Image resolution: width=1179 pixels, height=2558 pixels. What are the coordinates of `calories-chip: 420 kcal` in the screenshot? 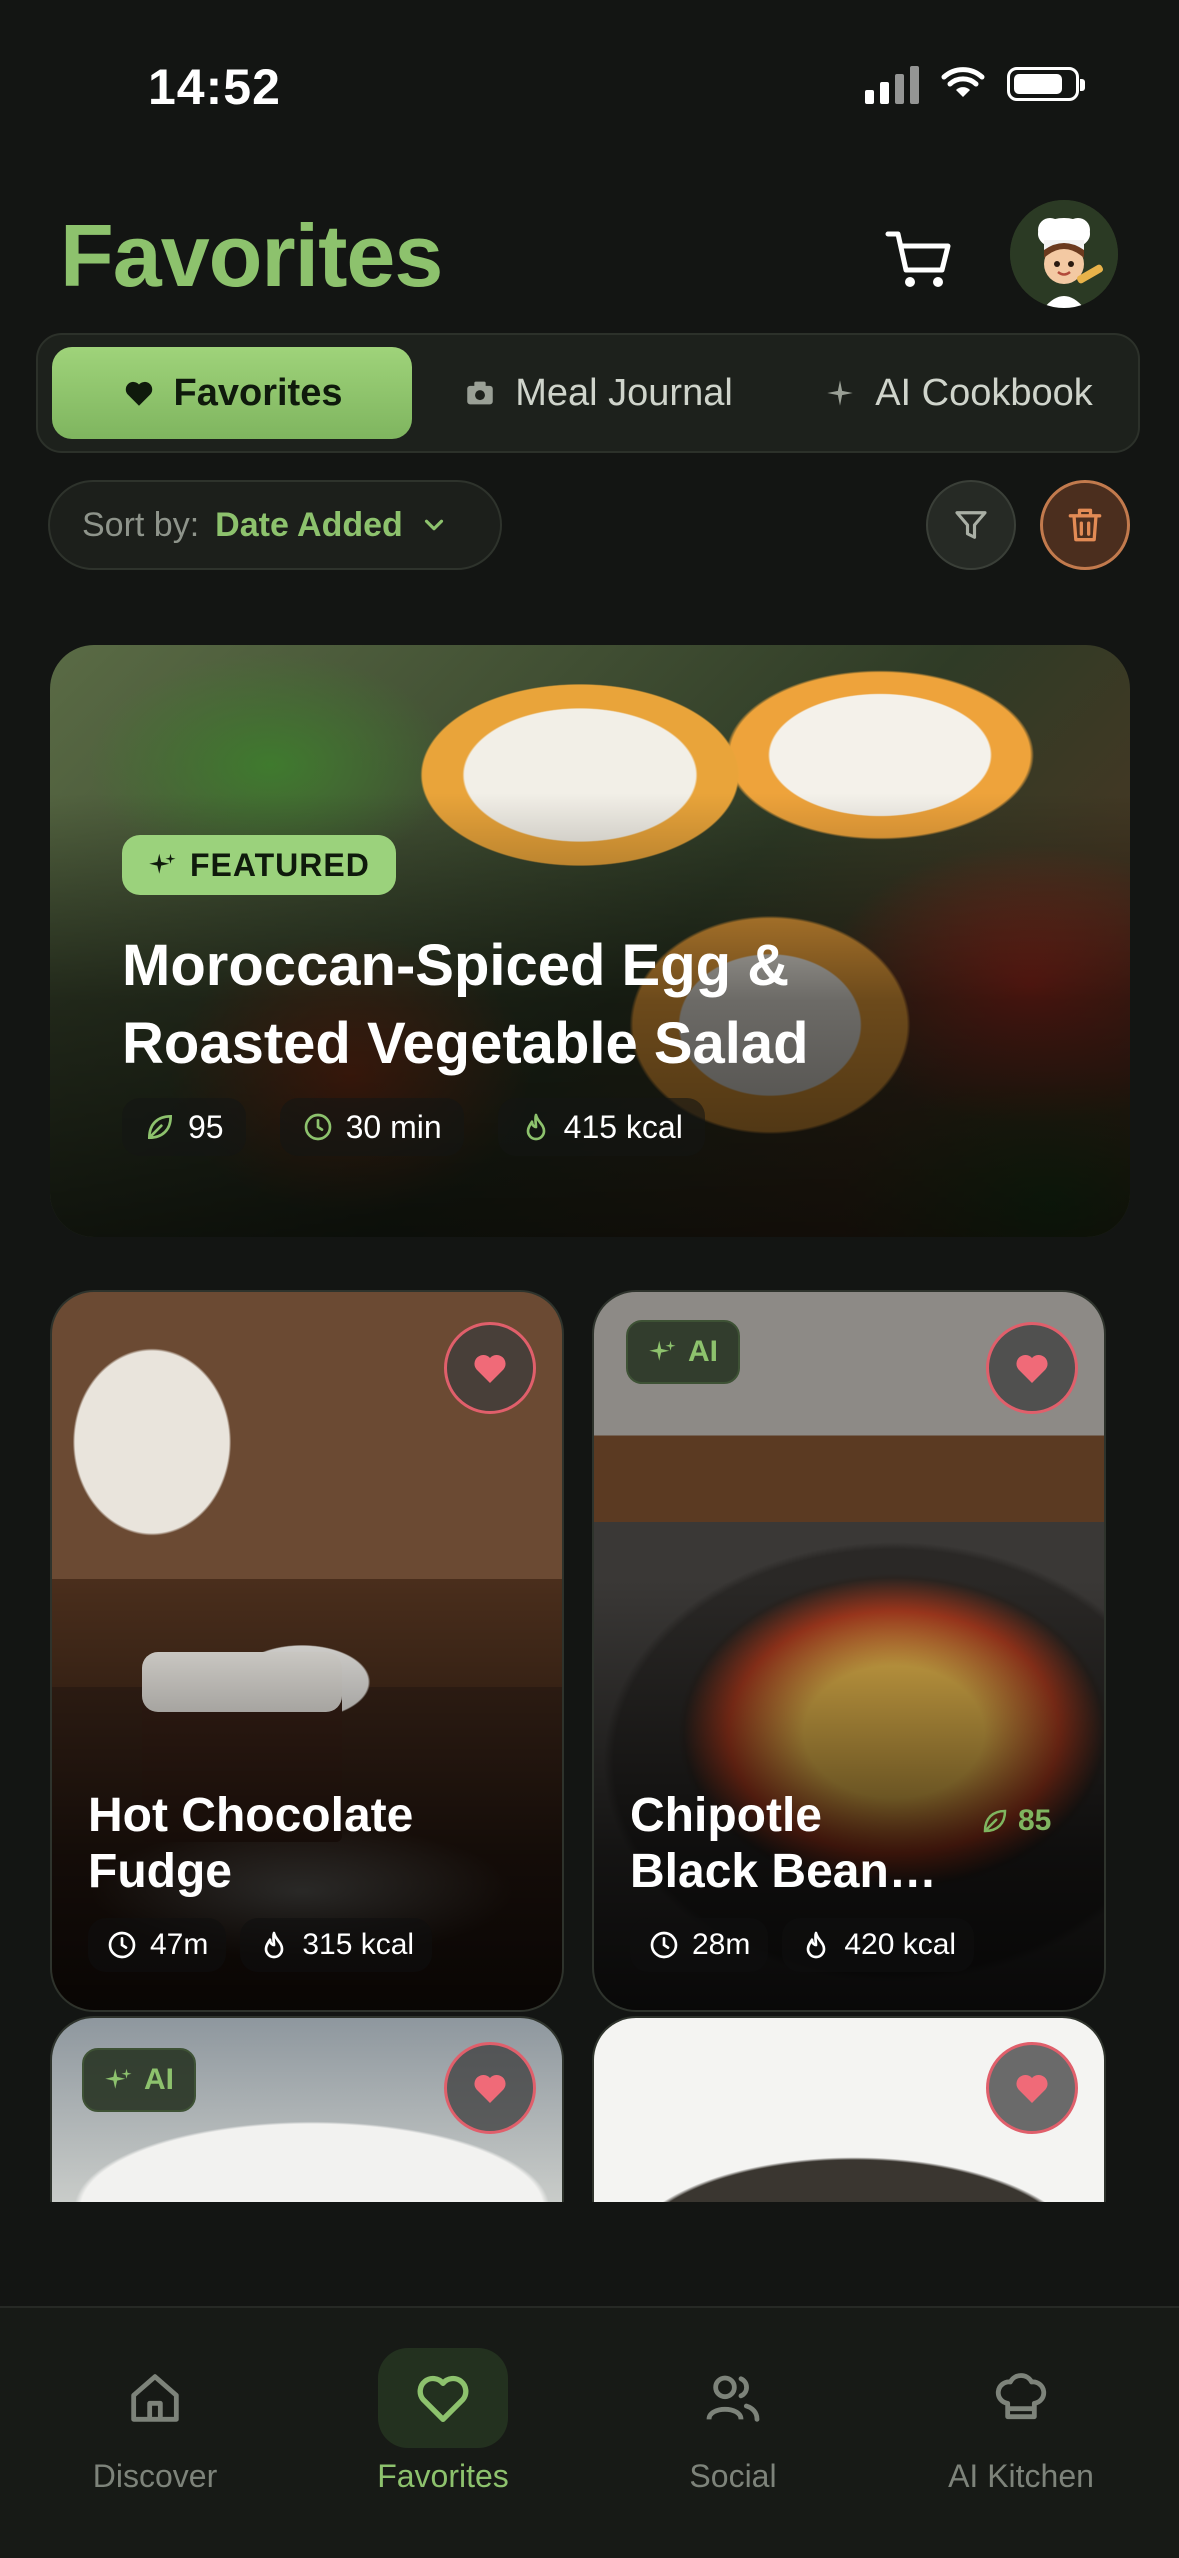 It's located at (878, 1945).